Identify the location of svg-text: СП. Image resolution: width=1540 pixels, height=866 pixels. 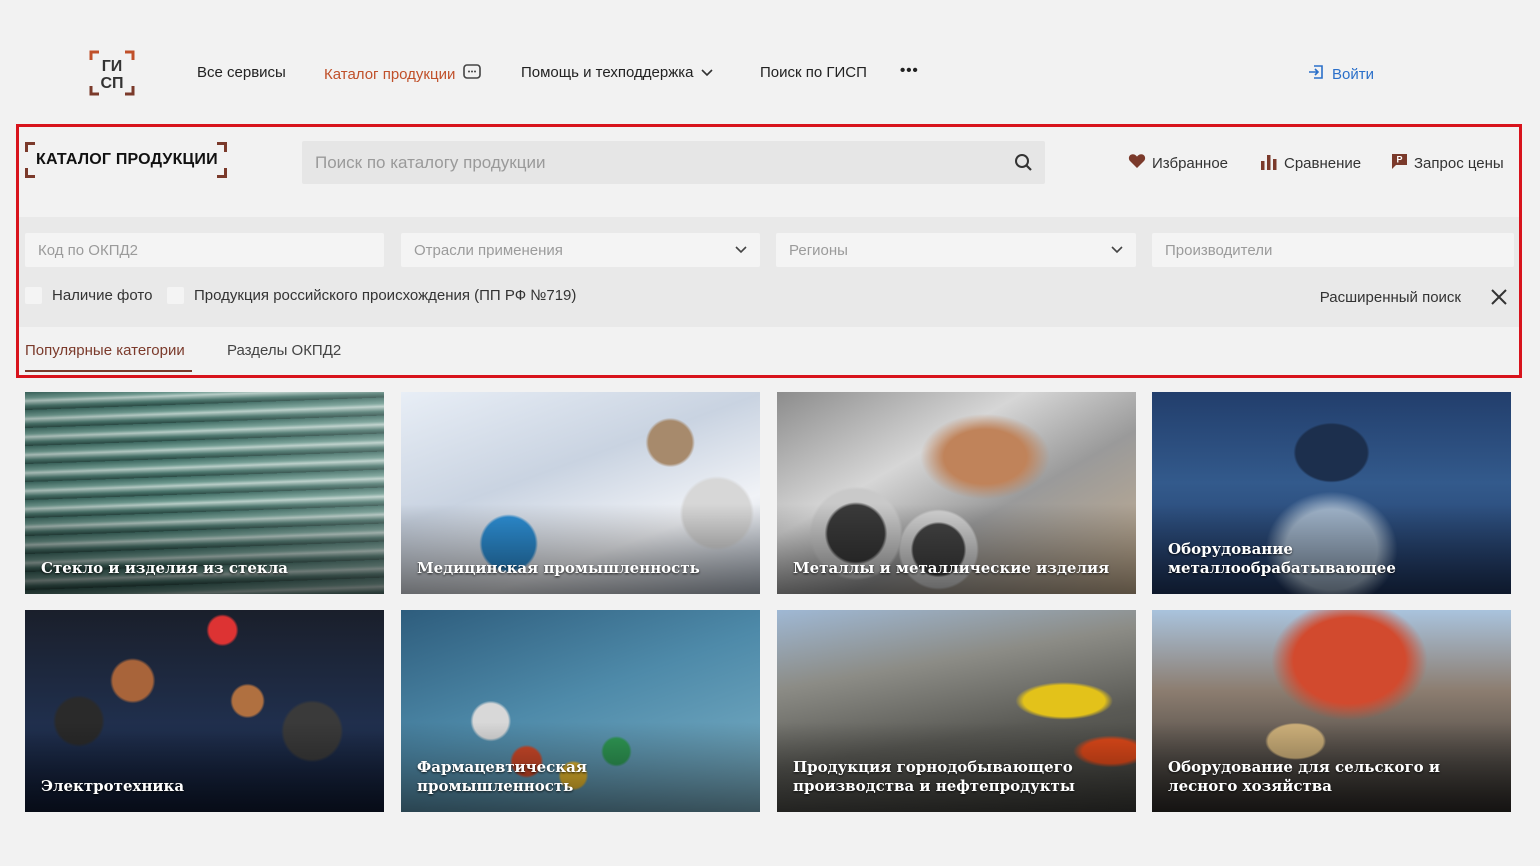
(111, 83).